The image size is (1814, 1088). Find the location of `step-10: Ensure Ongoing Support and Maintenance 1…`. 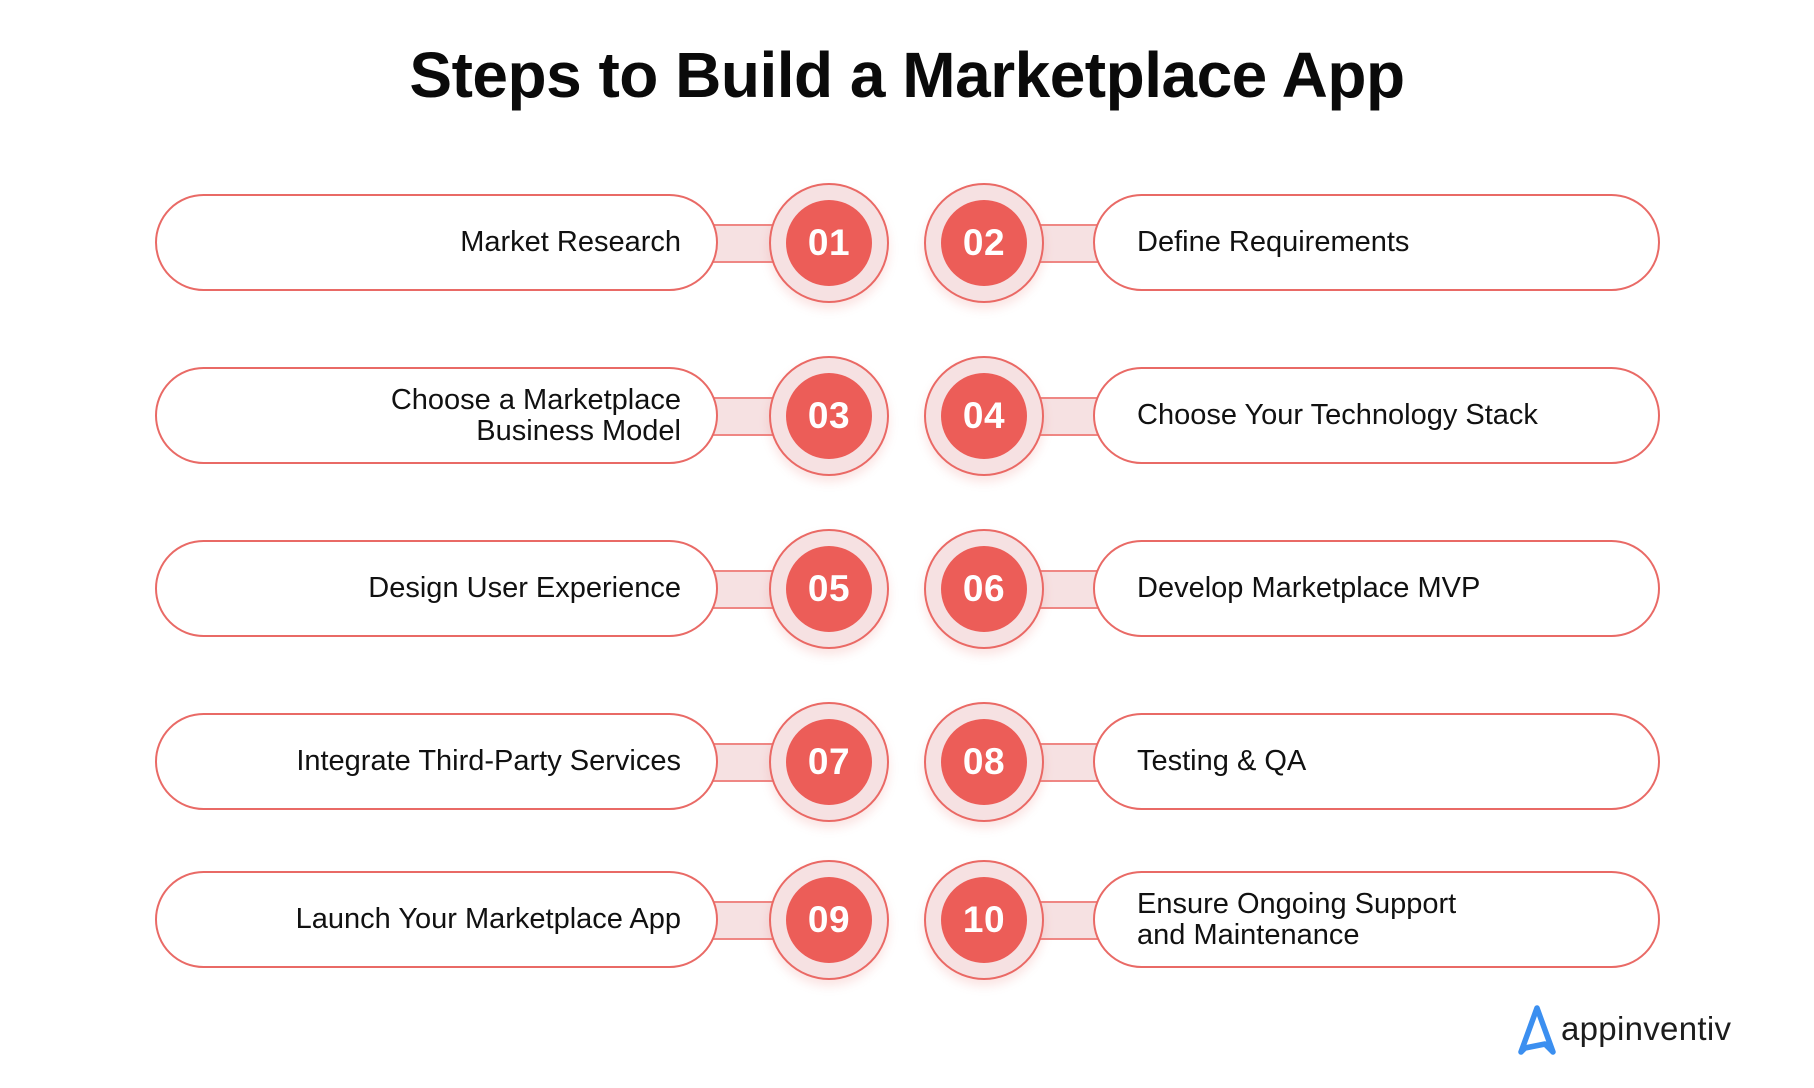

step-10: Ensure Ongoing Support and Maintenance 1… is located at coordinates (1292, 920).